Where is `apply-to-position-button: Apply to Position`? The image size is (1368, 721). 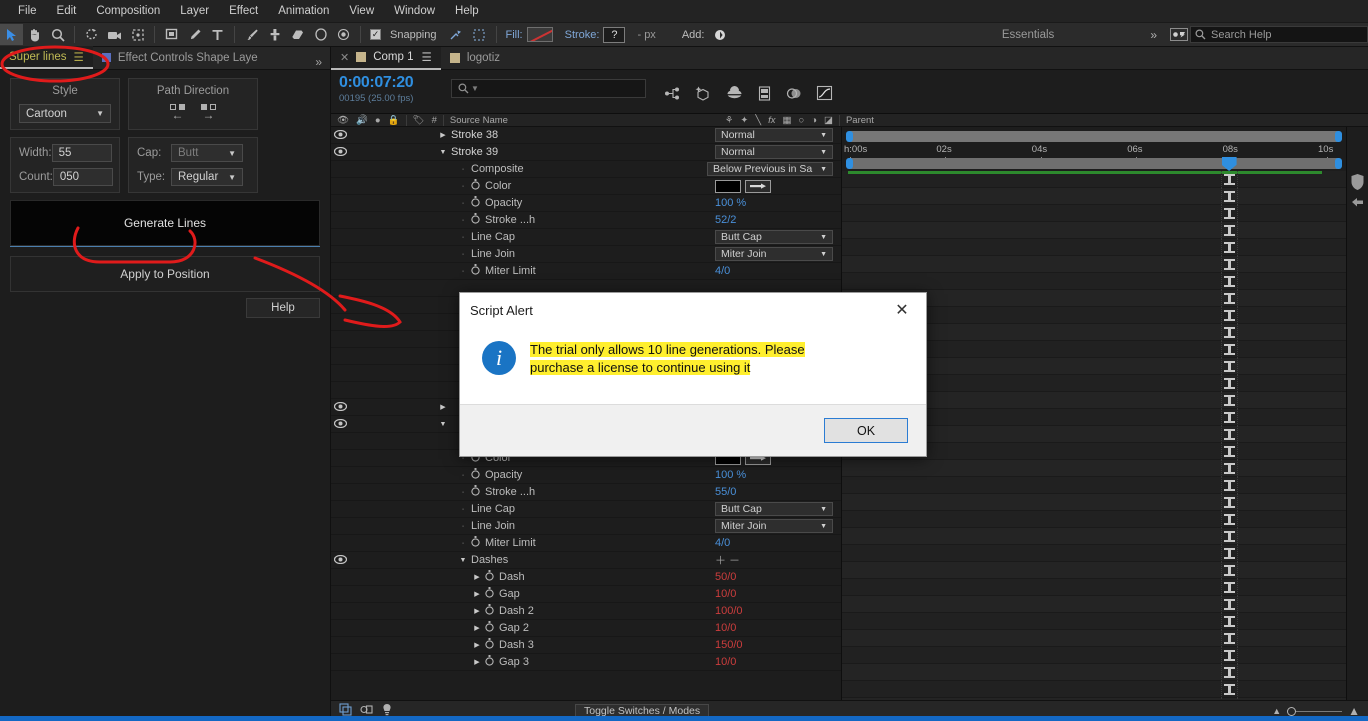 apply-to-position-button: Apply to Position is located at coordinates (165, 274).